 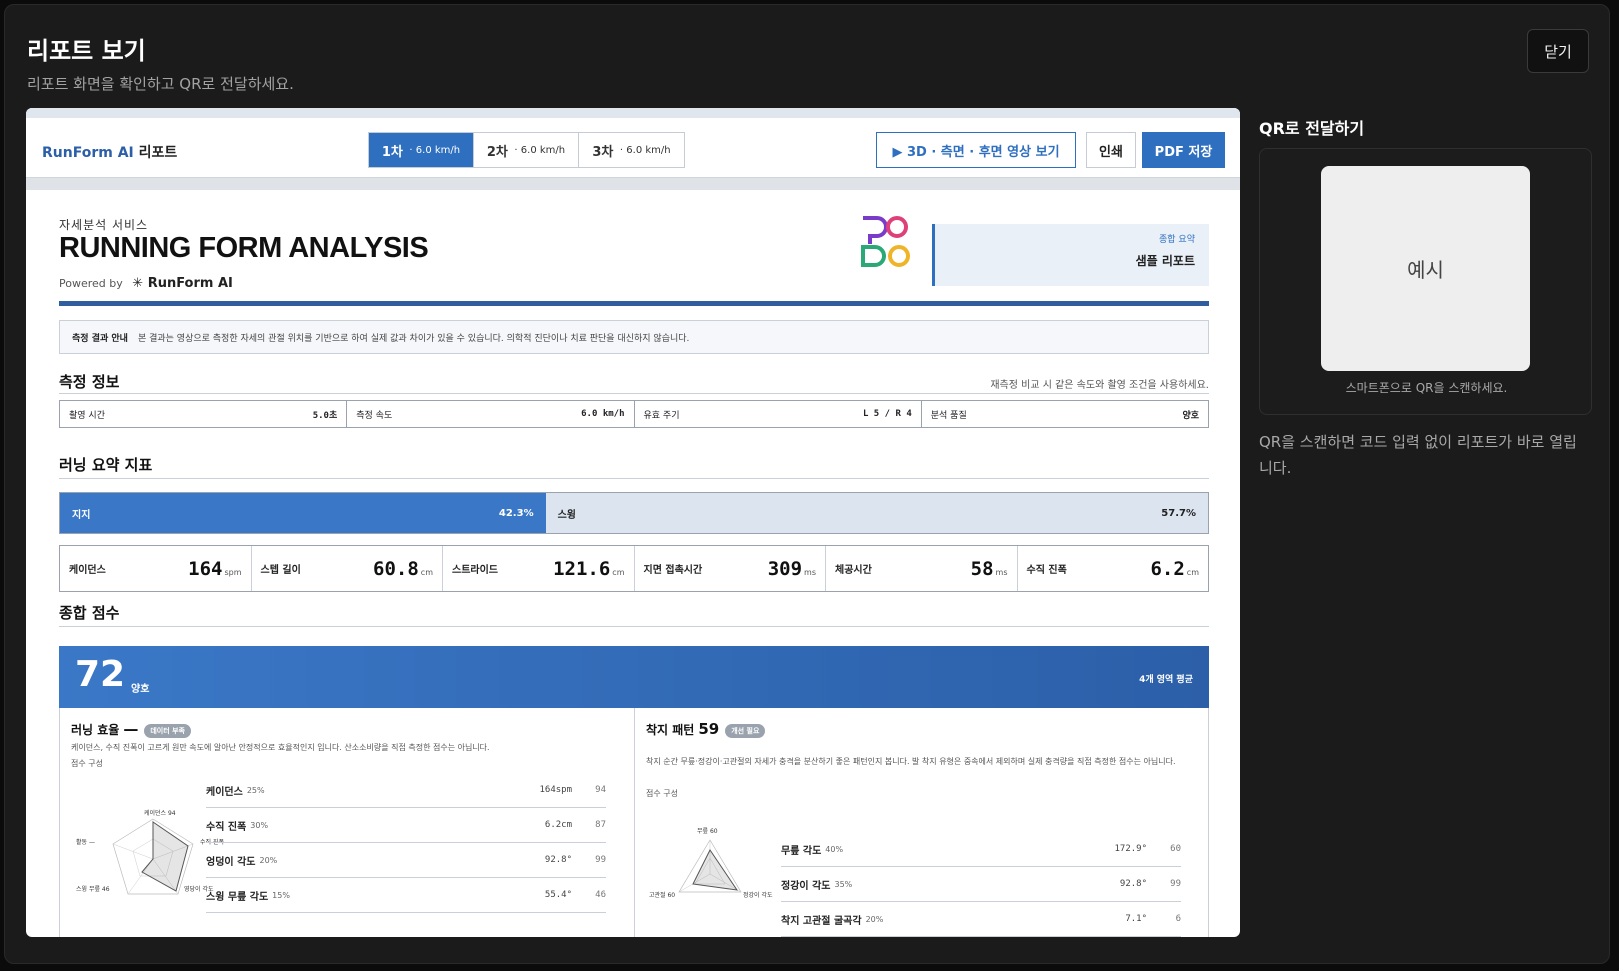 What do you see at coordinates (100, 674) in the screenshot?
I see `total-score-value: 72` at bounding box center [100, 674].